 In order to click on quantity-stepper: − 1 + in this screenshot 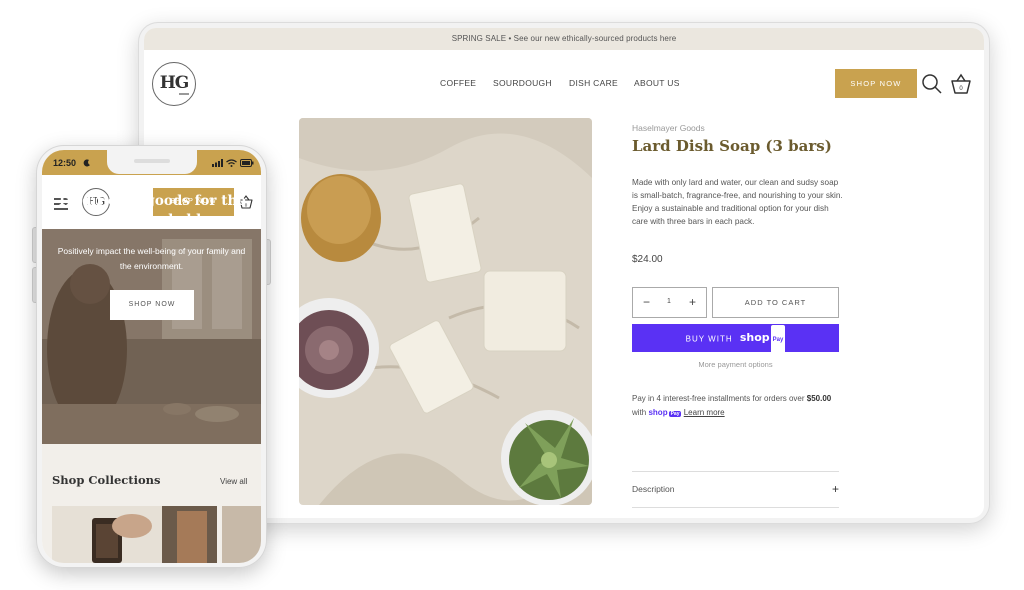, I will do `click(669, 302)`.